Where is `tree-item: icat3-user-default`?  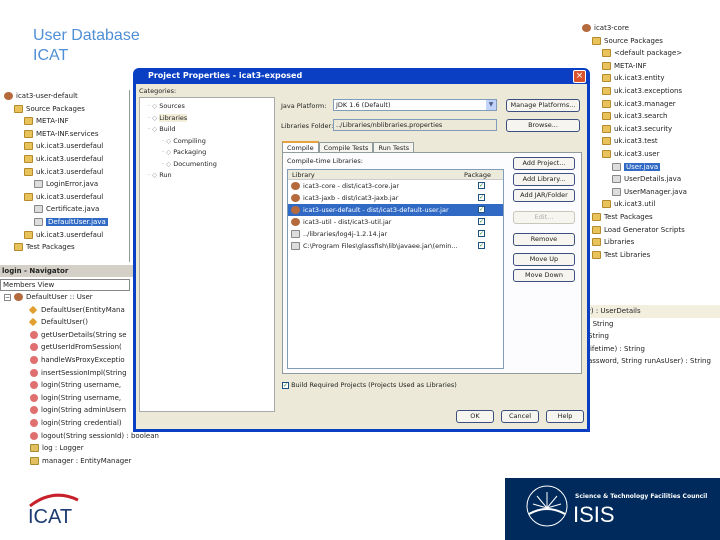
tree-item: icat3-user-default is located at coordinates (64, 96).